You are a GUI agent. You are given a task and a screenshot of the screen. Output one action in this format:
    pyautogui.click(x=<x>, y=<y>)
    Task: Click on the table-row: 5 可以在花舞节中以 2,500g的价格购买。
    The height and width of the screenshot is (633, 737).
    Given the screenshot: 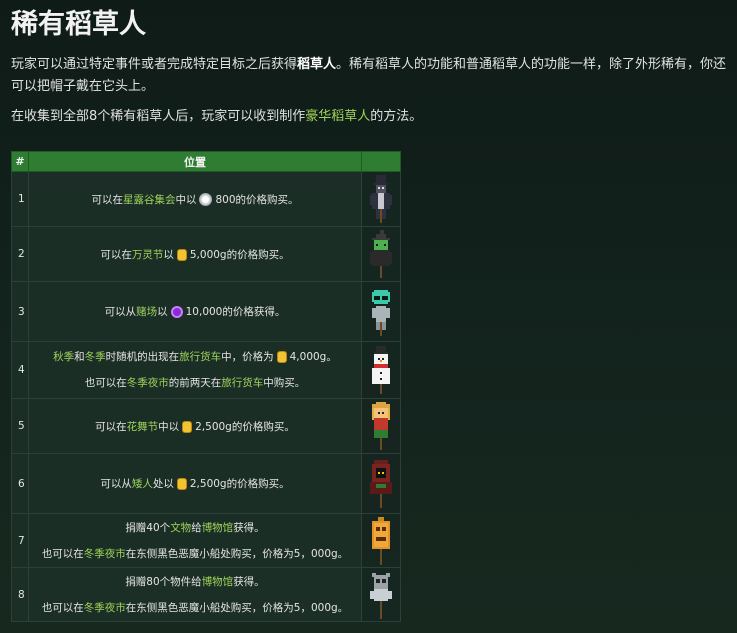 What is the action you would take?
    pyautogui.click(x=206, y=426)
    